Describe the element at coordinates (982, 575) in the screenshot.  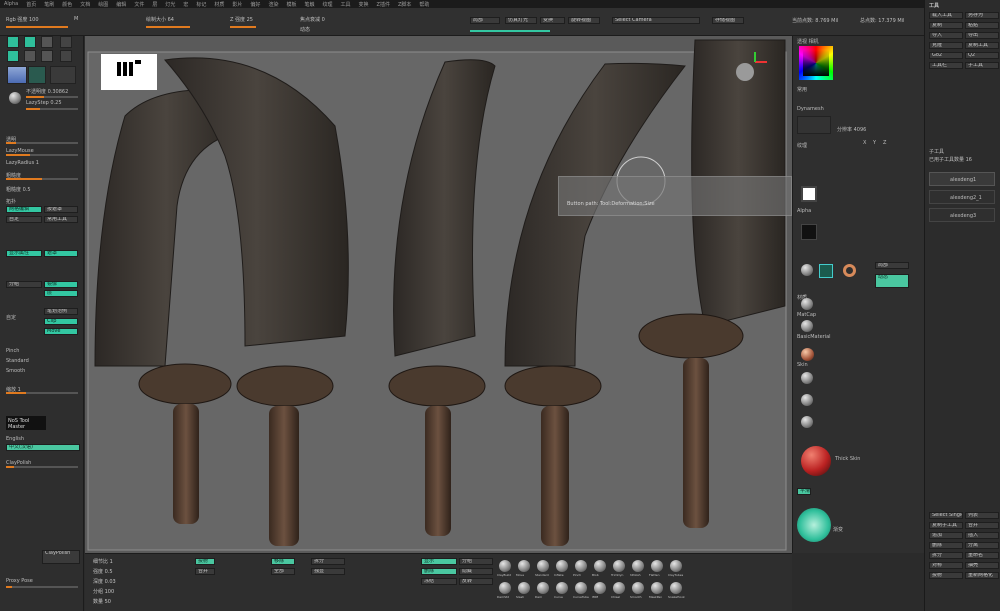
I see `subtool-action-button: 重新网格化` at that location.